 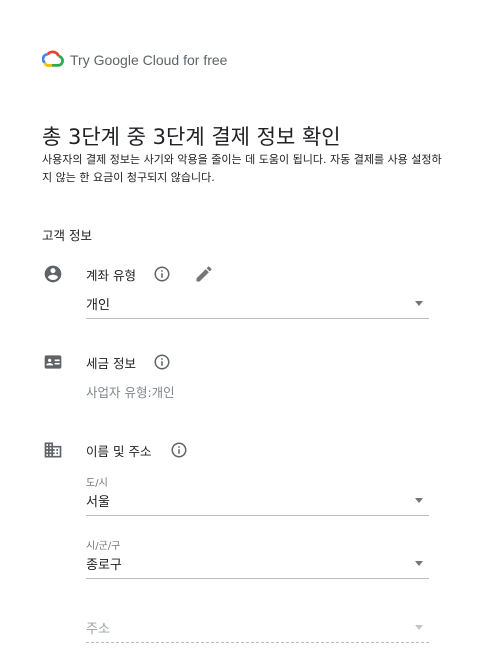 I want to click on city-select: 서울, so click(x=257, y=502).